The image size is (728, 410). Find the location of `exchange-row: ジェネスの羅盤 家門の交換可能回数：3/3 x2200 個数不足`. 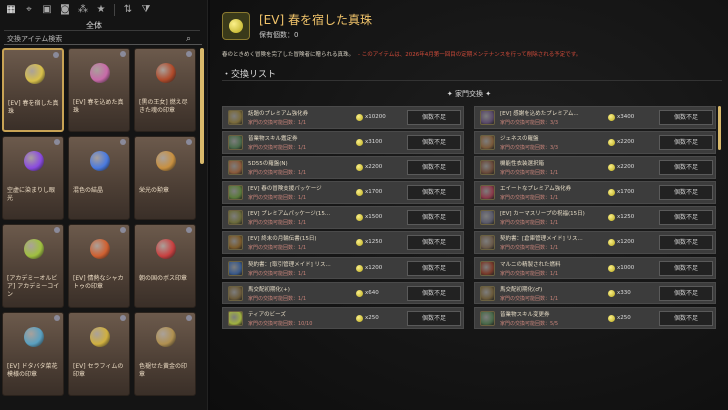

exchange-row: ジェネスの羅盤 家門の交換可能回数：3/3 x2200 個数不足 is located at coordinates (595, 142).